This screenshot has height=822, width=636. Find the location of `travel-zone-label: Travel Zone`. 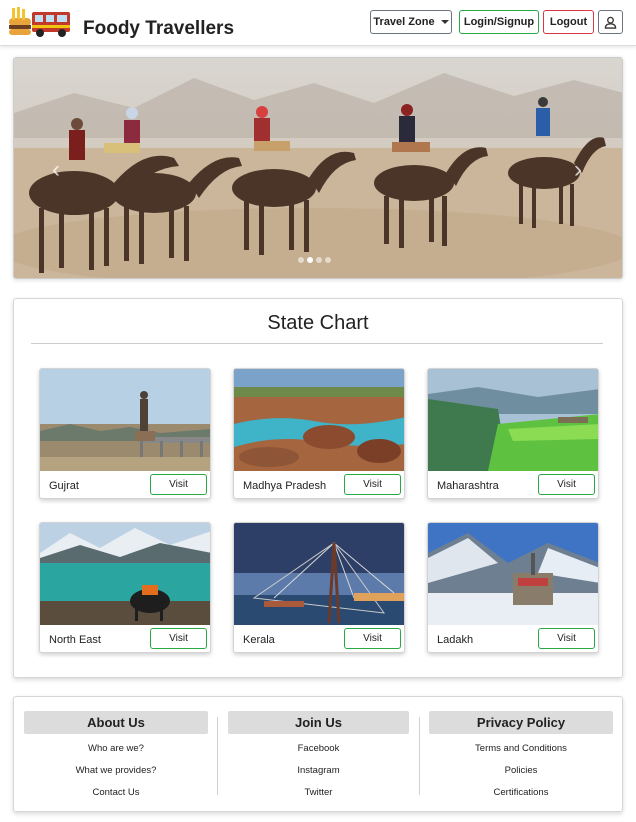

travel-zone-label: Travel Zone is located at coordinates (404, 22).